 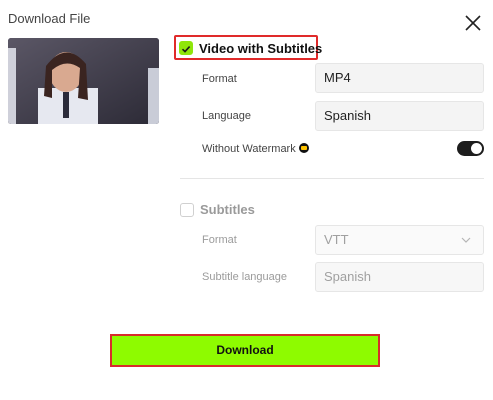 What do you see at coordinates (260, 48) in the screenshot?
I see `video-with-subtitles-label: Video with Subtitles` at bounding box center [260, 48].